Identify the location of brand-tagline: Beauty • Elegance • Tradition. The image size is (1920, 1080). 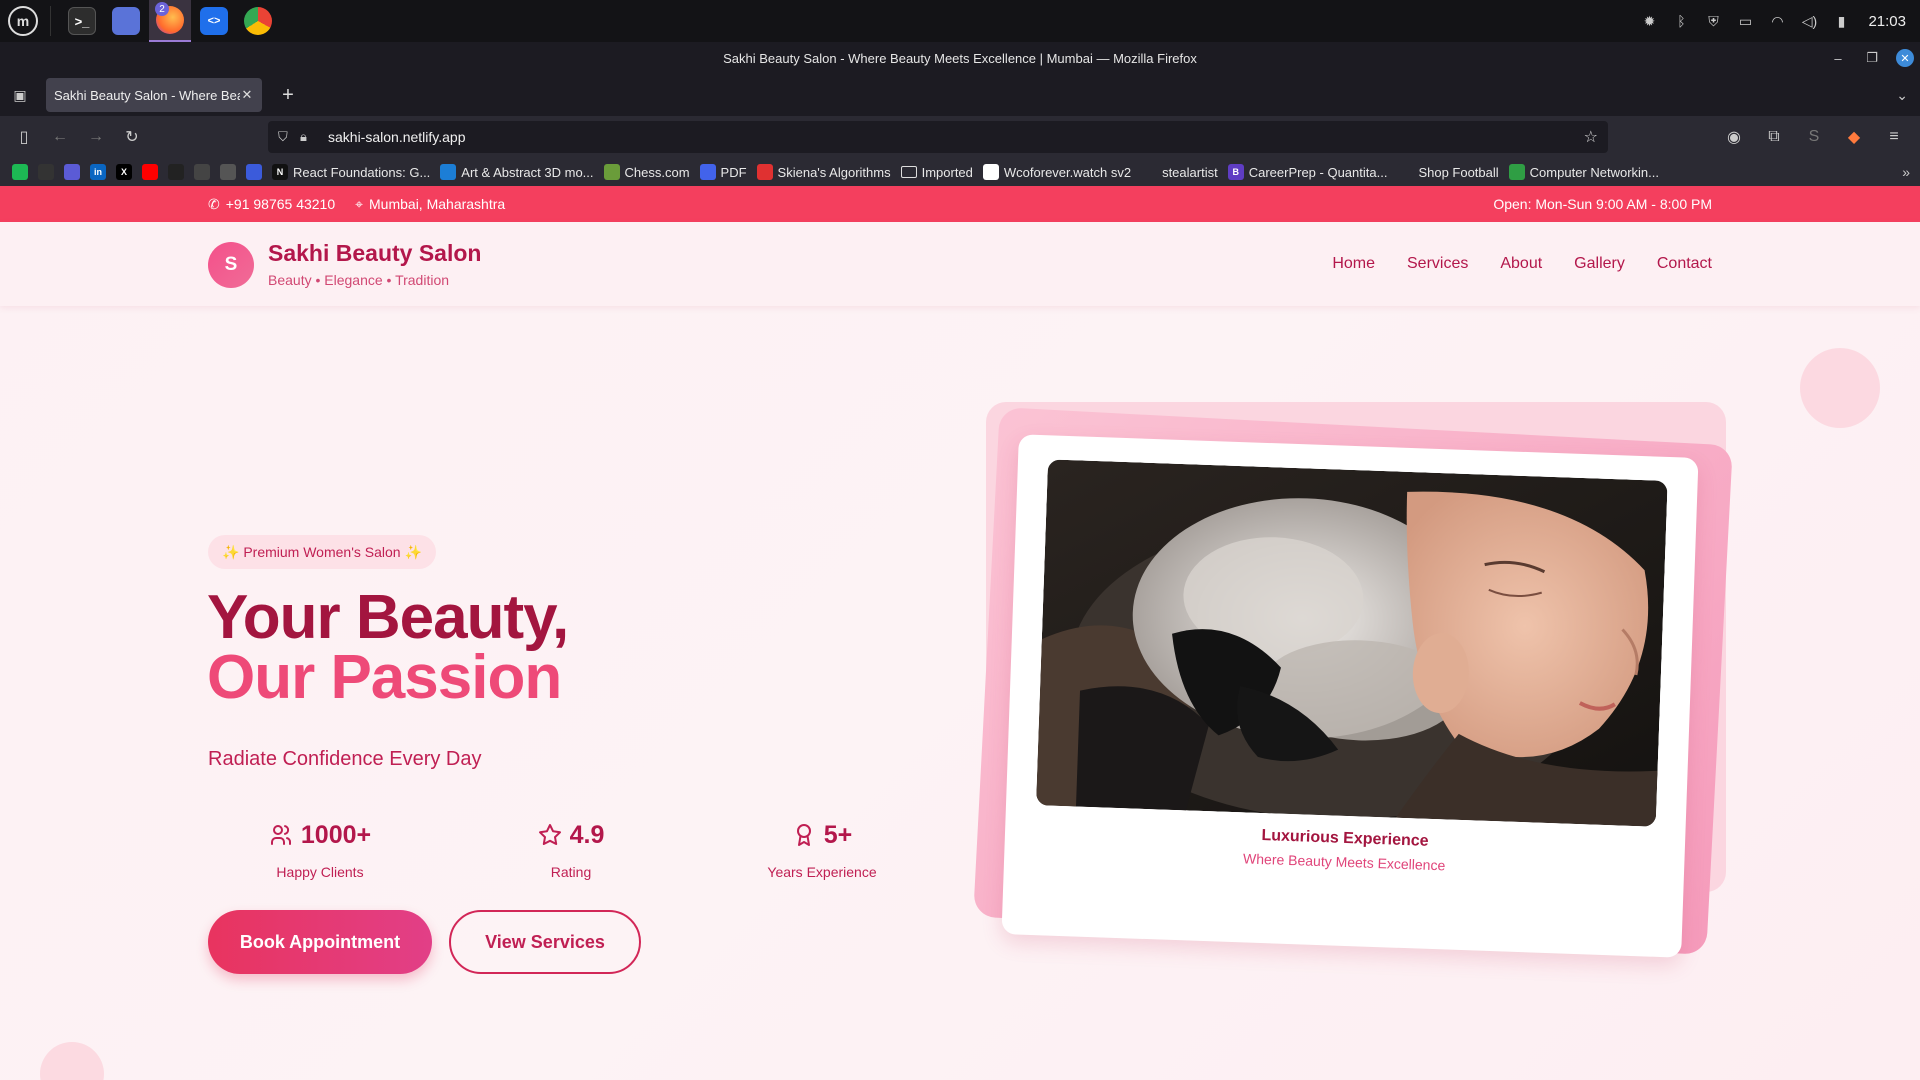
(359, 280).